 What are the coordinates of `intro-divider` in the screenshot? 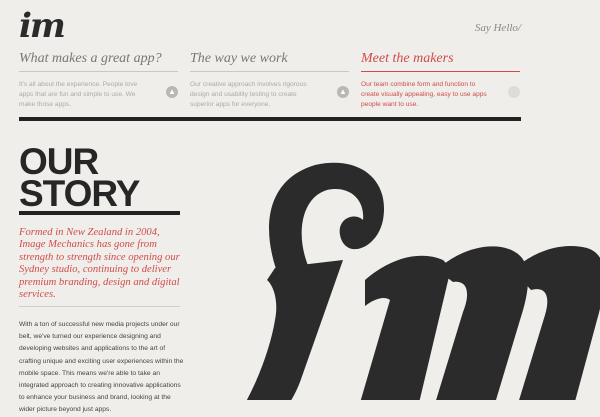 It's located at (99, 306).